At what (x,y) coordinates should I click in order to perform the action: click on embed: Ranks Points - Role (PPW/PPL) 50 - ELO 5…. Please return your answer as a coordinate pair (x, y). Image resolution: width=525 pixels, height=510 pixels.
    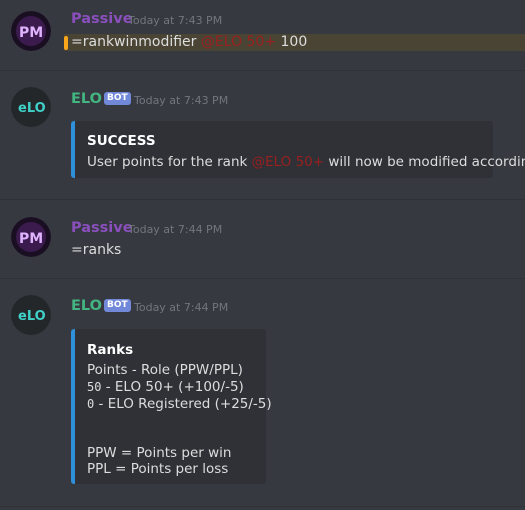
    Looking at the image, I should click on (171, 406).